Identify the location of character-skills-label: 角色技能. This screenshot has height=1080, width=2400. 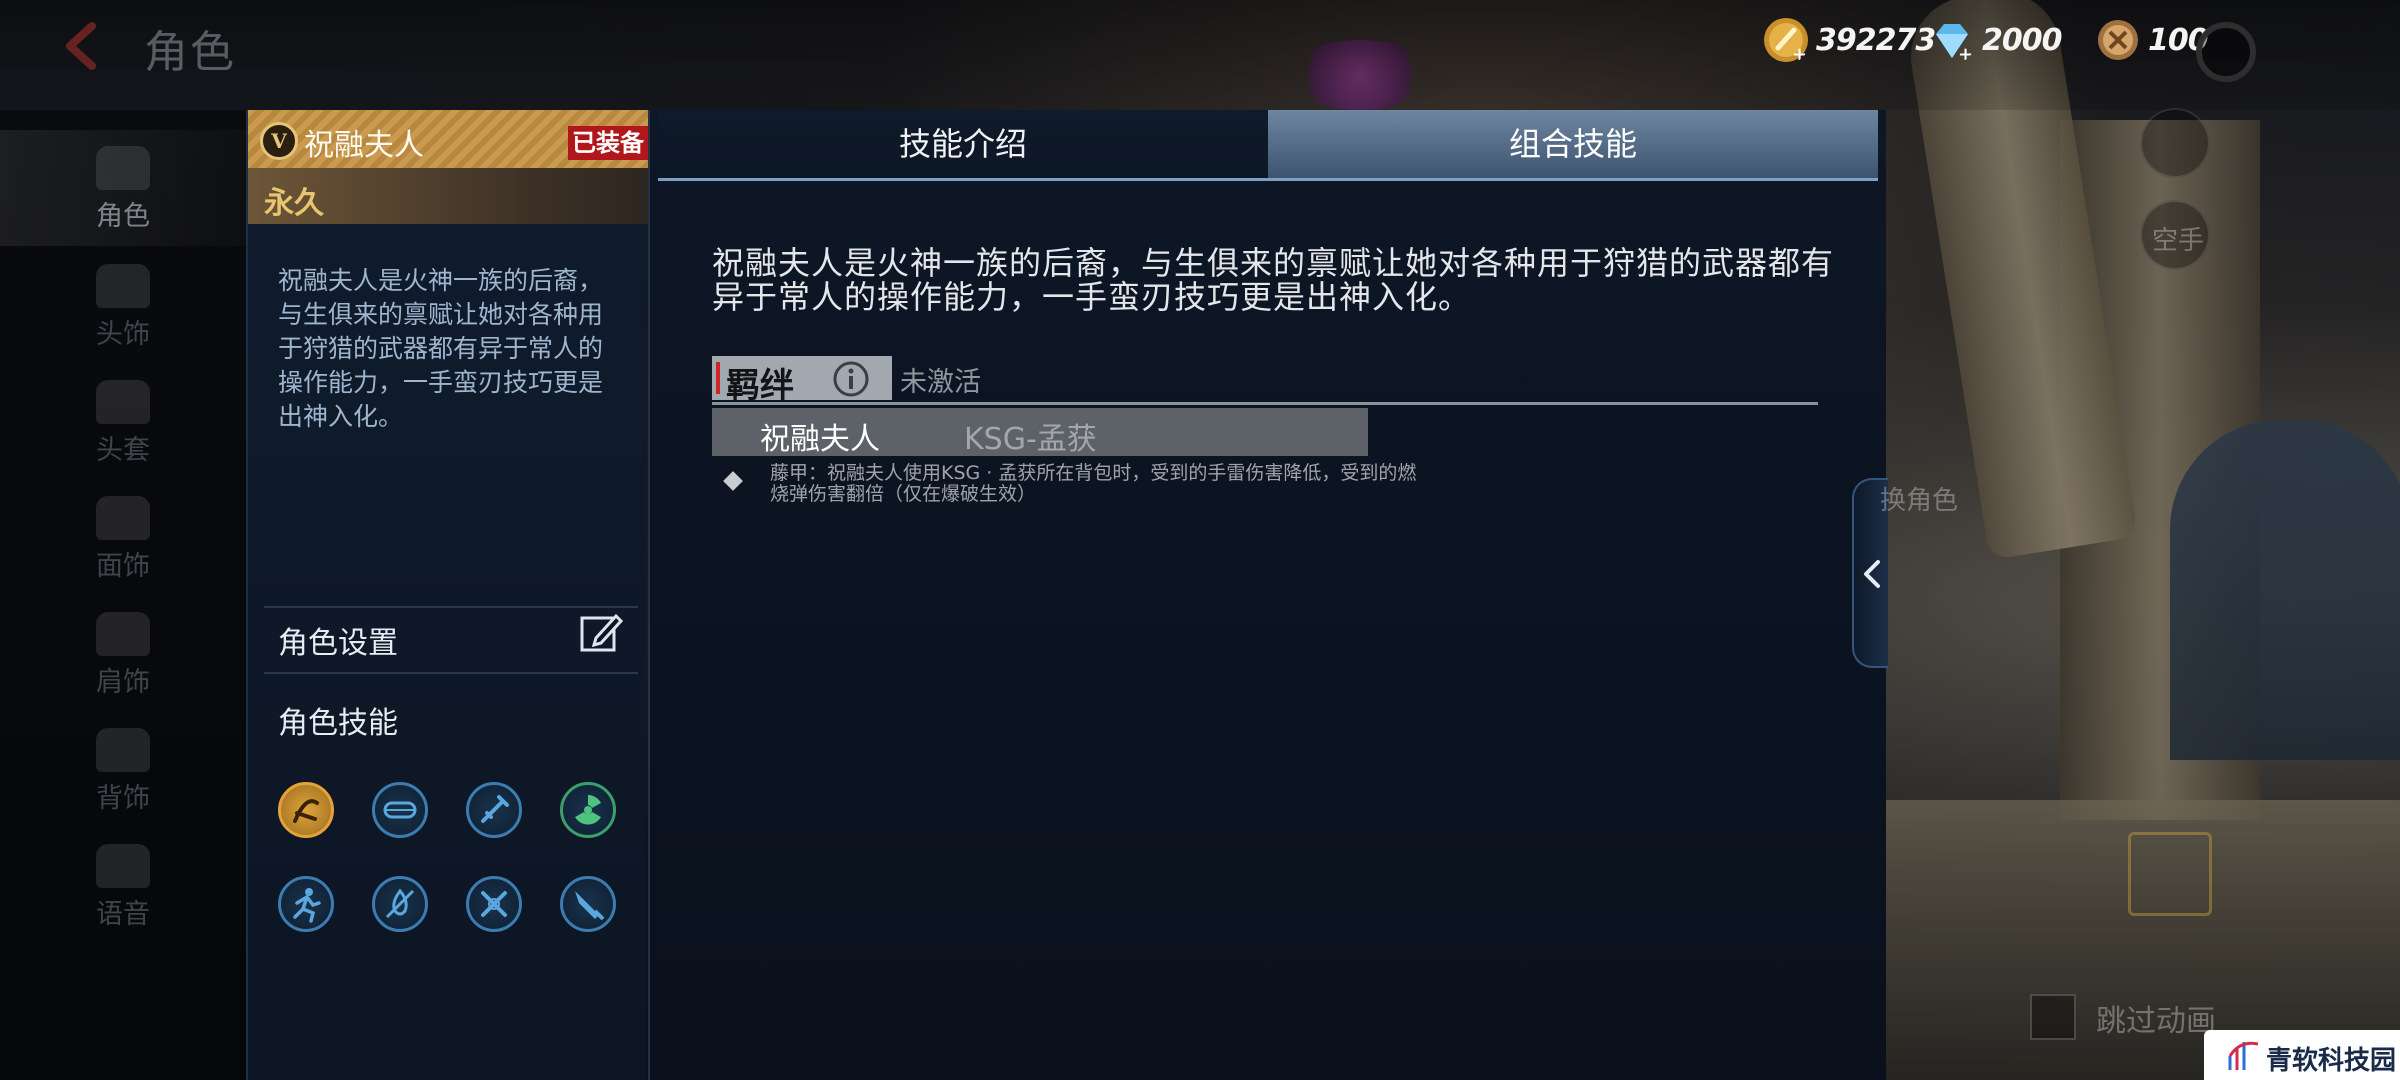
(338, 723).